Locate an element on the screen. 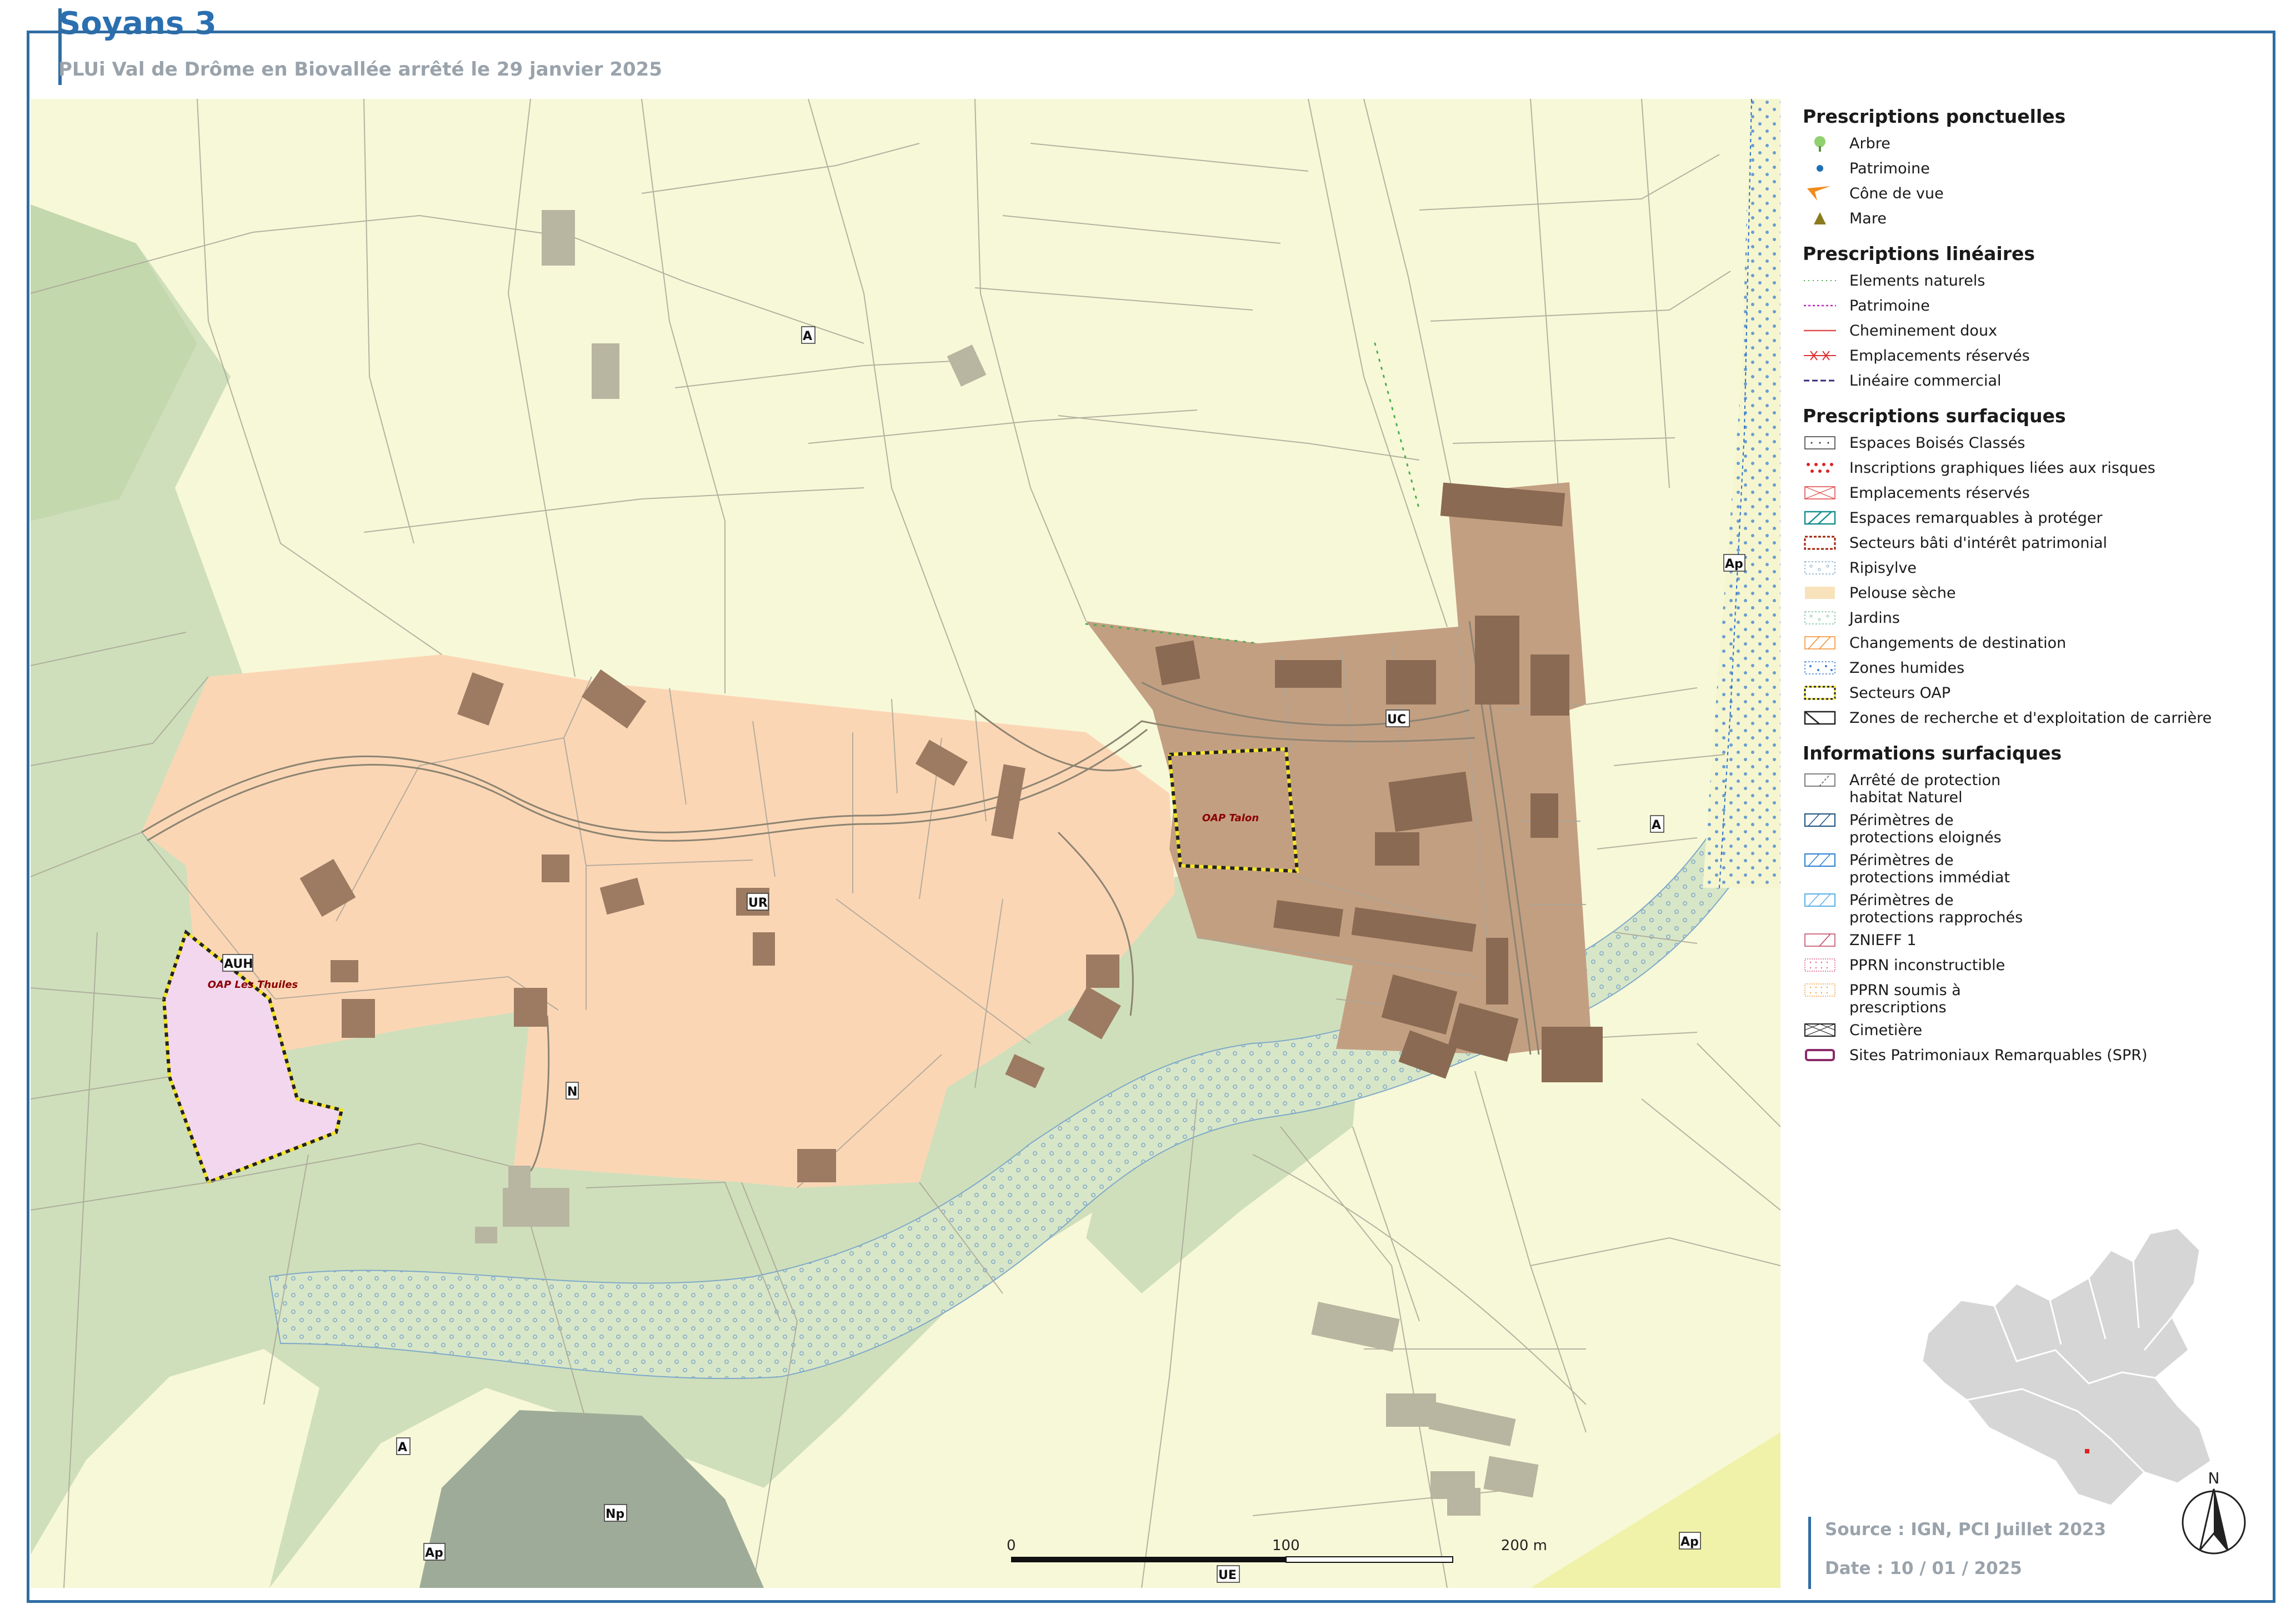 Image resolution: width=2296 pixels, height=1624 pixels. legend-label: PPRN soumis à prescriptions is located at coordinates (1905, 999).